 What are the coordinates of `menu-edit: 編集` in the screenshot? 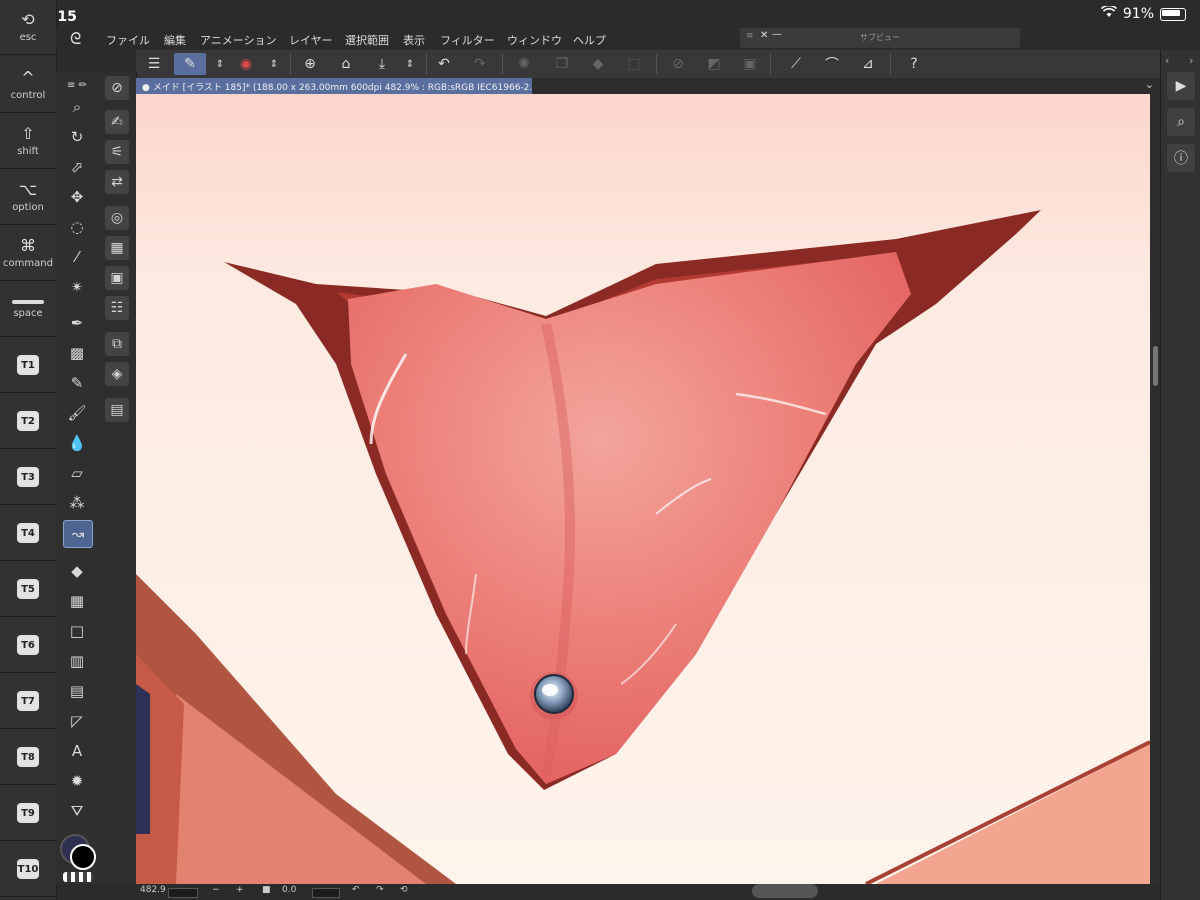 It's located at (175, 40).